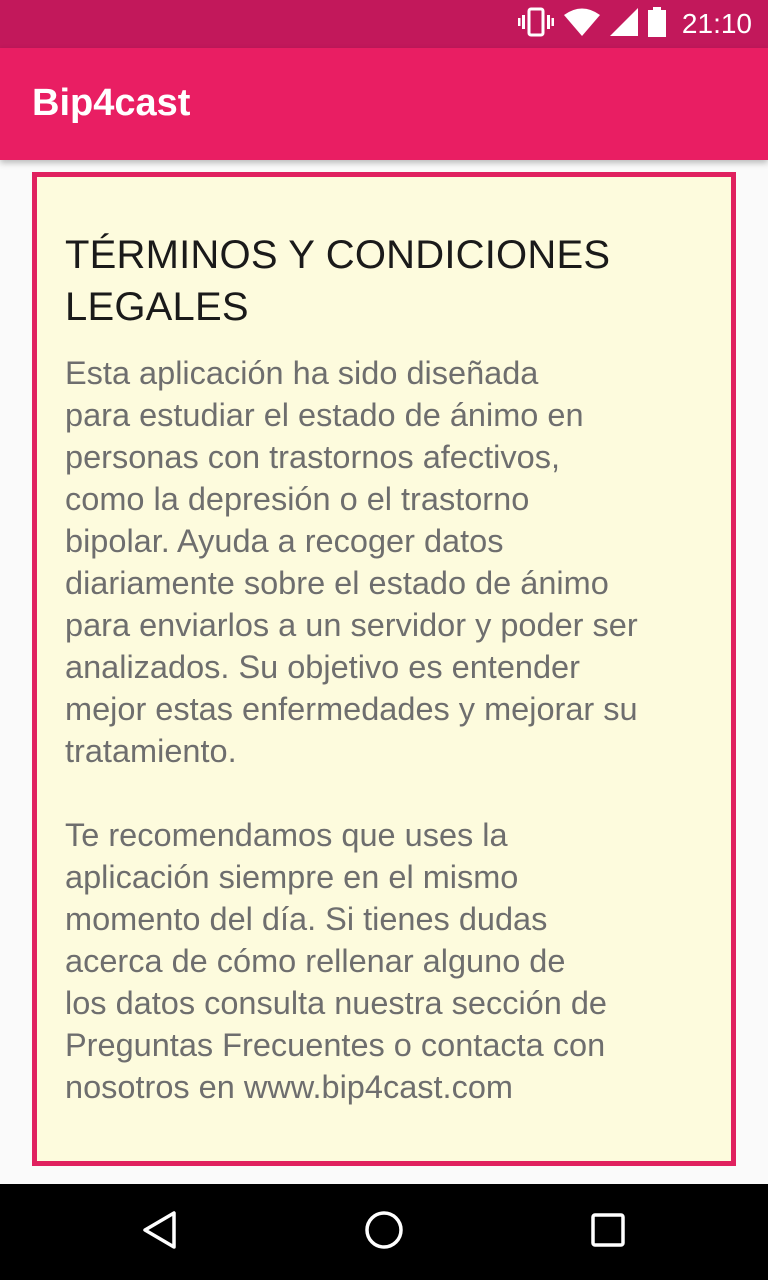 The width and height of the screenshot is (768, 1280). What do you see at coordinates (581, 24) in the screenshot?
I see `wifi-icon` at bounding box center [581, 24].